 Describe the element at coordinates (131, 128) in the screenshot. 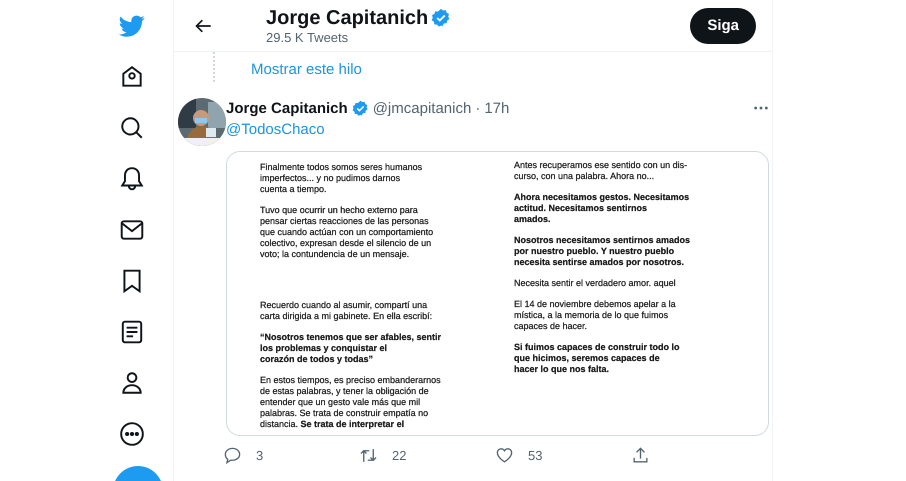

I see `search-icon` at that location.